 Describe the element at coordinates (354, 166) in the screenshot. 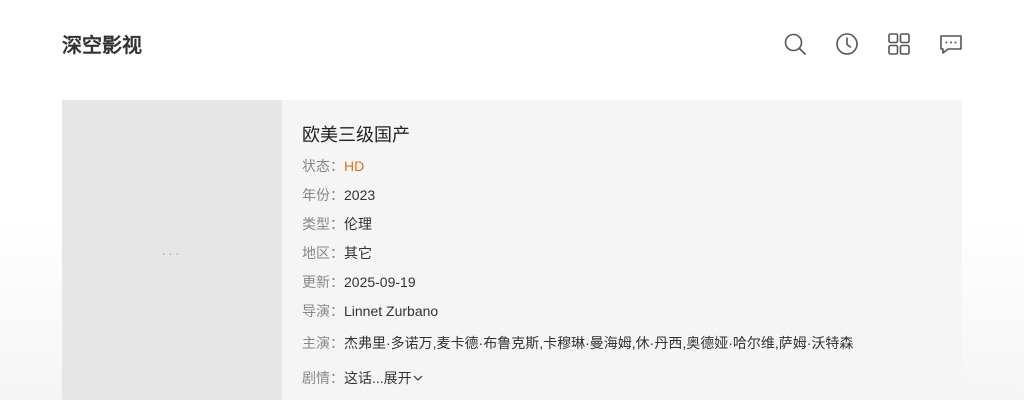

I see `status-value: HD` at that location.